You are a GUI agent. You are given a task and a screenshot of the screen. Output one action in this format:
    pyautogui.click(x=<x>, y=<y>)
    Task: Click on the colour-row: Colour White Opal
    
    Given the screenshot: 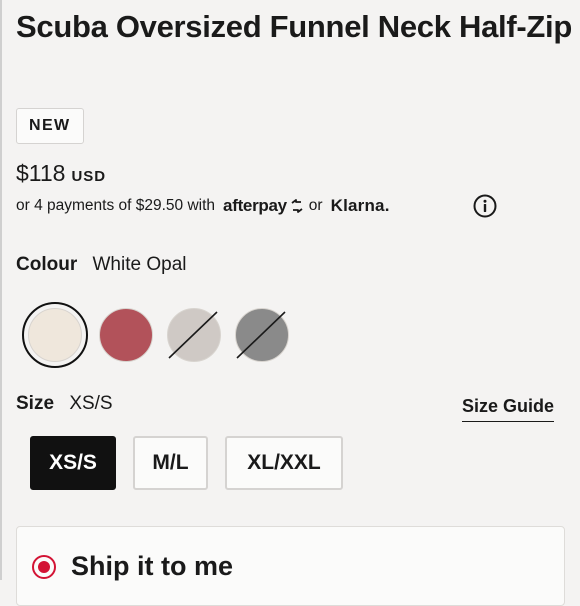 What is the action you would take?
    pyautogui.click(x=101, y=265)
    